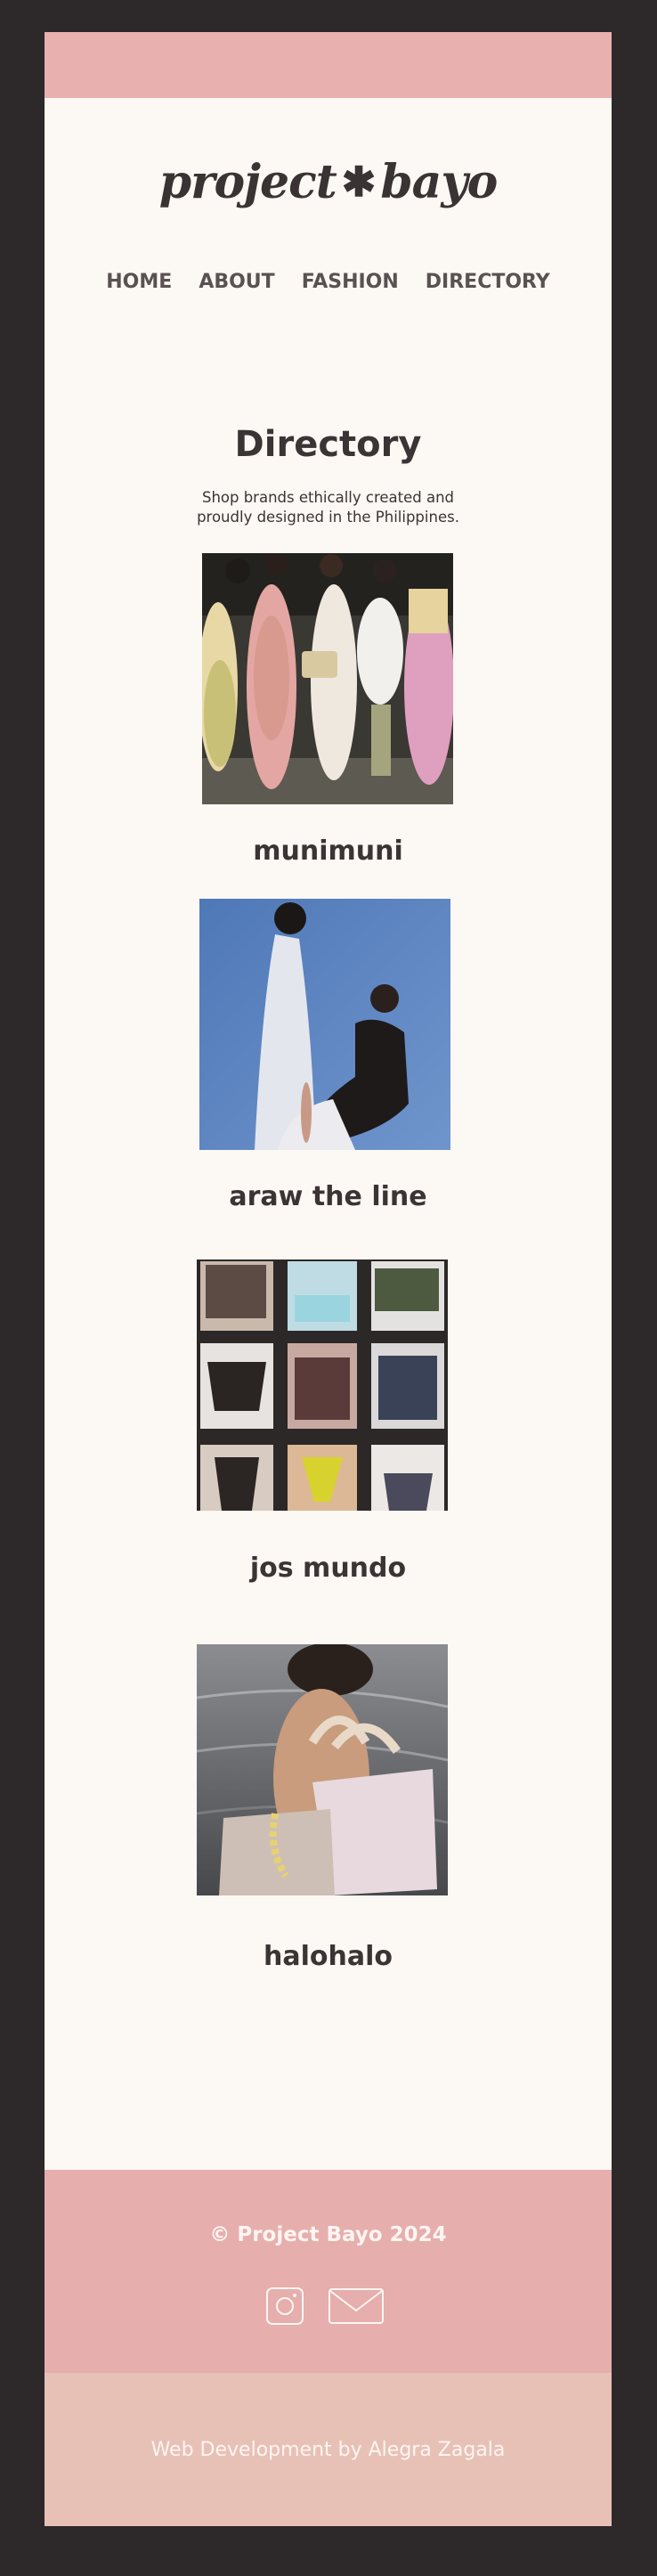 Image resolution: width=657 pixels, height=2576 pixels. What do you see at coordinates (328, 1196) in the screenshot?
I see `brand-name-araw-the-line: araw the line` at bounding box center [328, 1196].